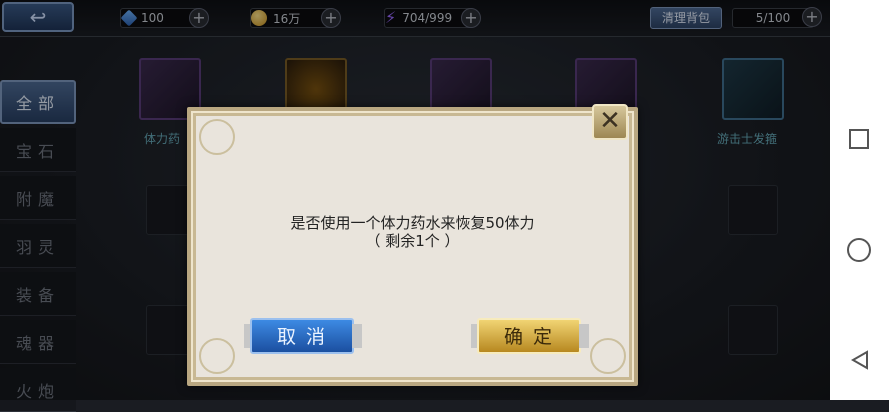 The width and height of the screenshot is (889, 412). Describe the element at coordinates (859, 250) in the screenshot. I see `home-icon` at that location.